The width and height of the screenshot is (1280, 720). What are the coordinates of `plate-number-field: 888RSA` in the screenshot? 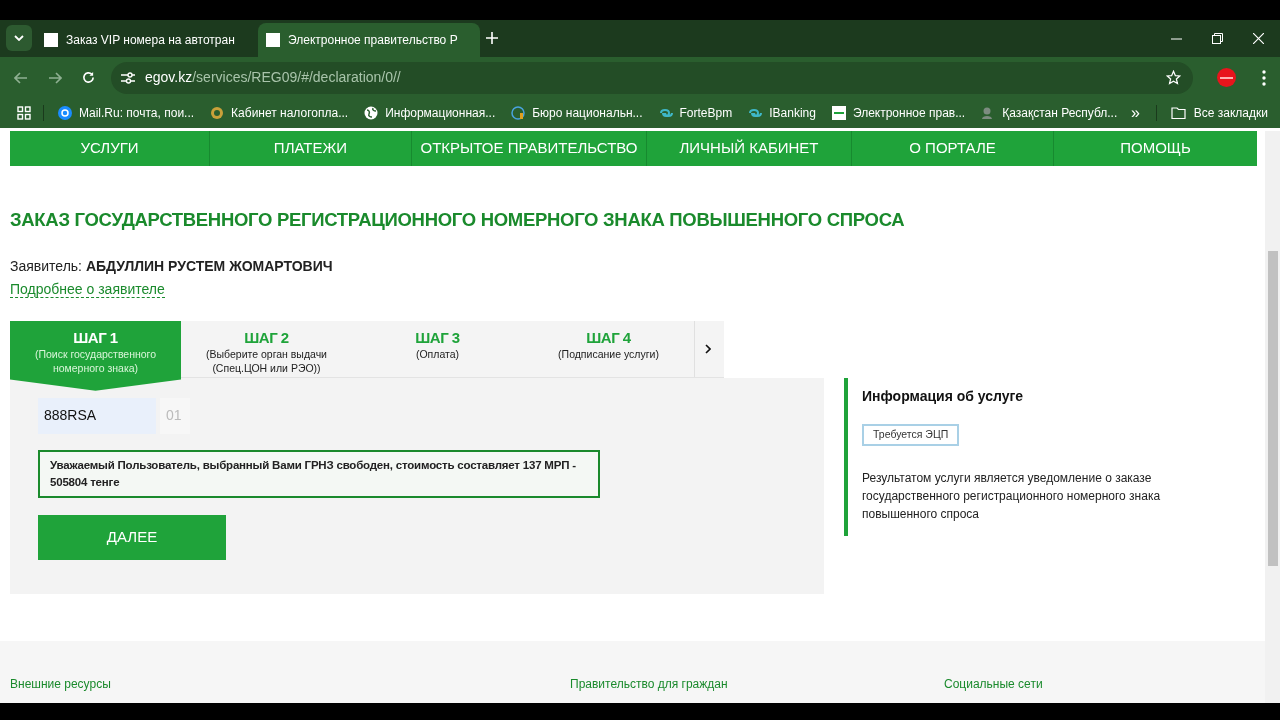 It's located at (97, 415).